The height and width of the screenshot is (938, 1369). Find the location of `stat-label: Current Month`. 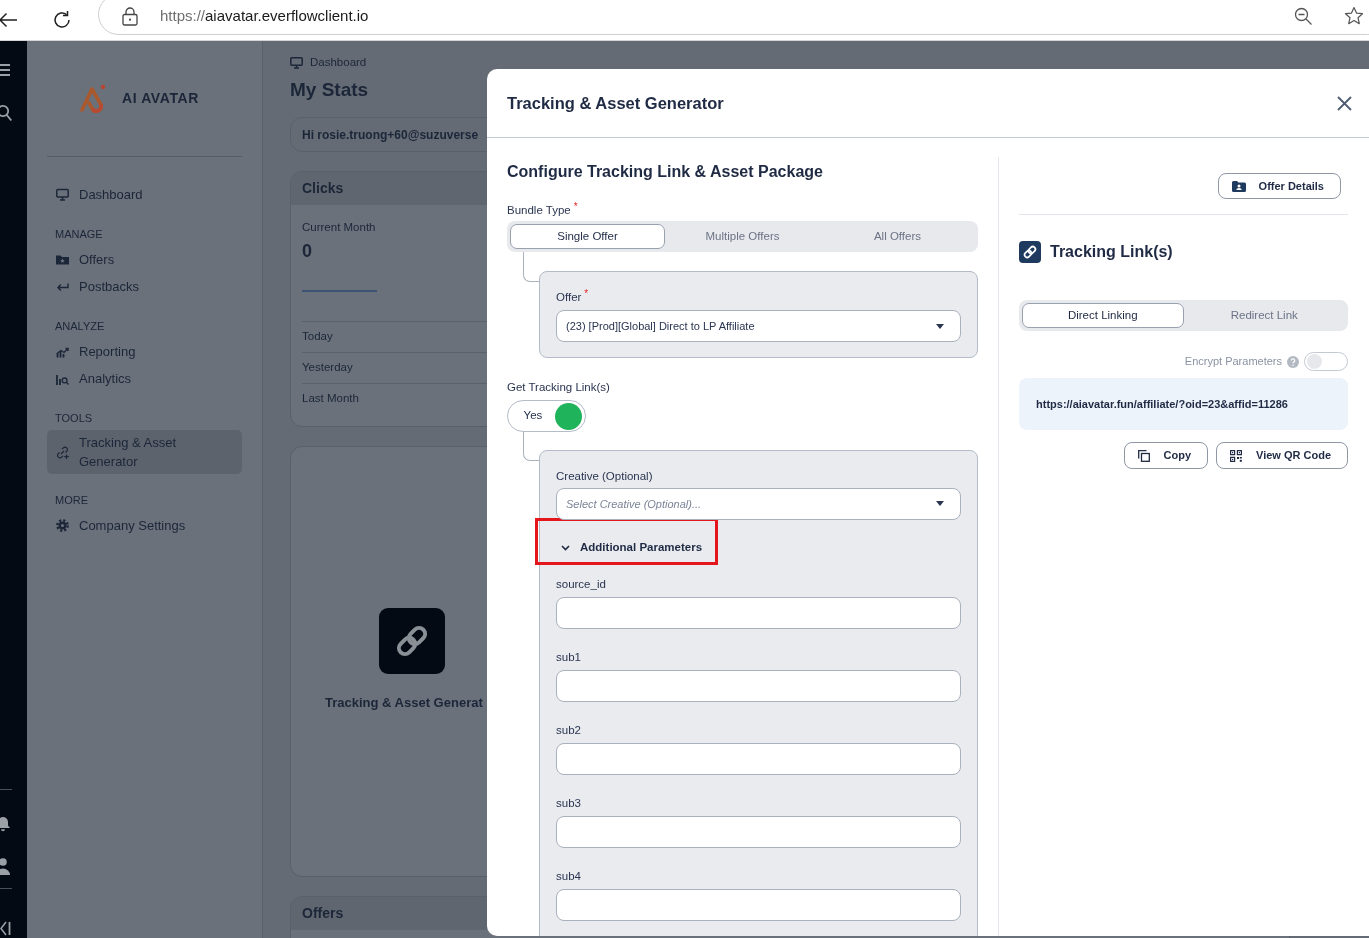

stat-label: Current Month is located at coordinates (339, 227).